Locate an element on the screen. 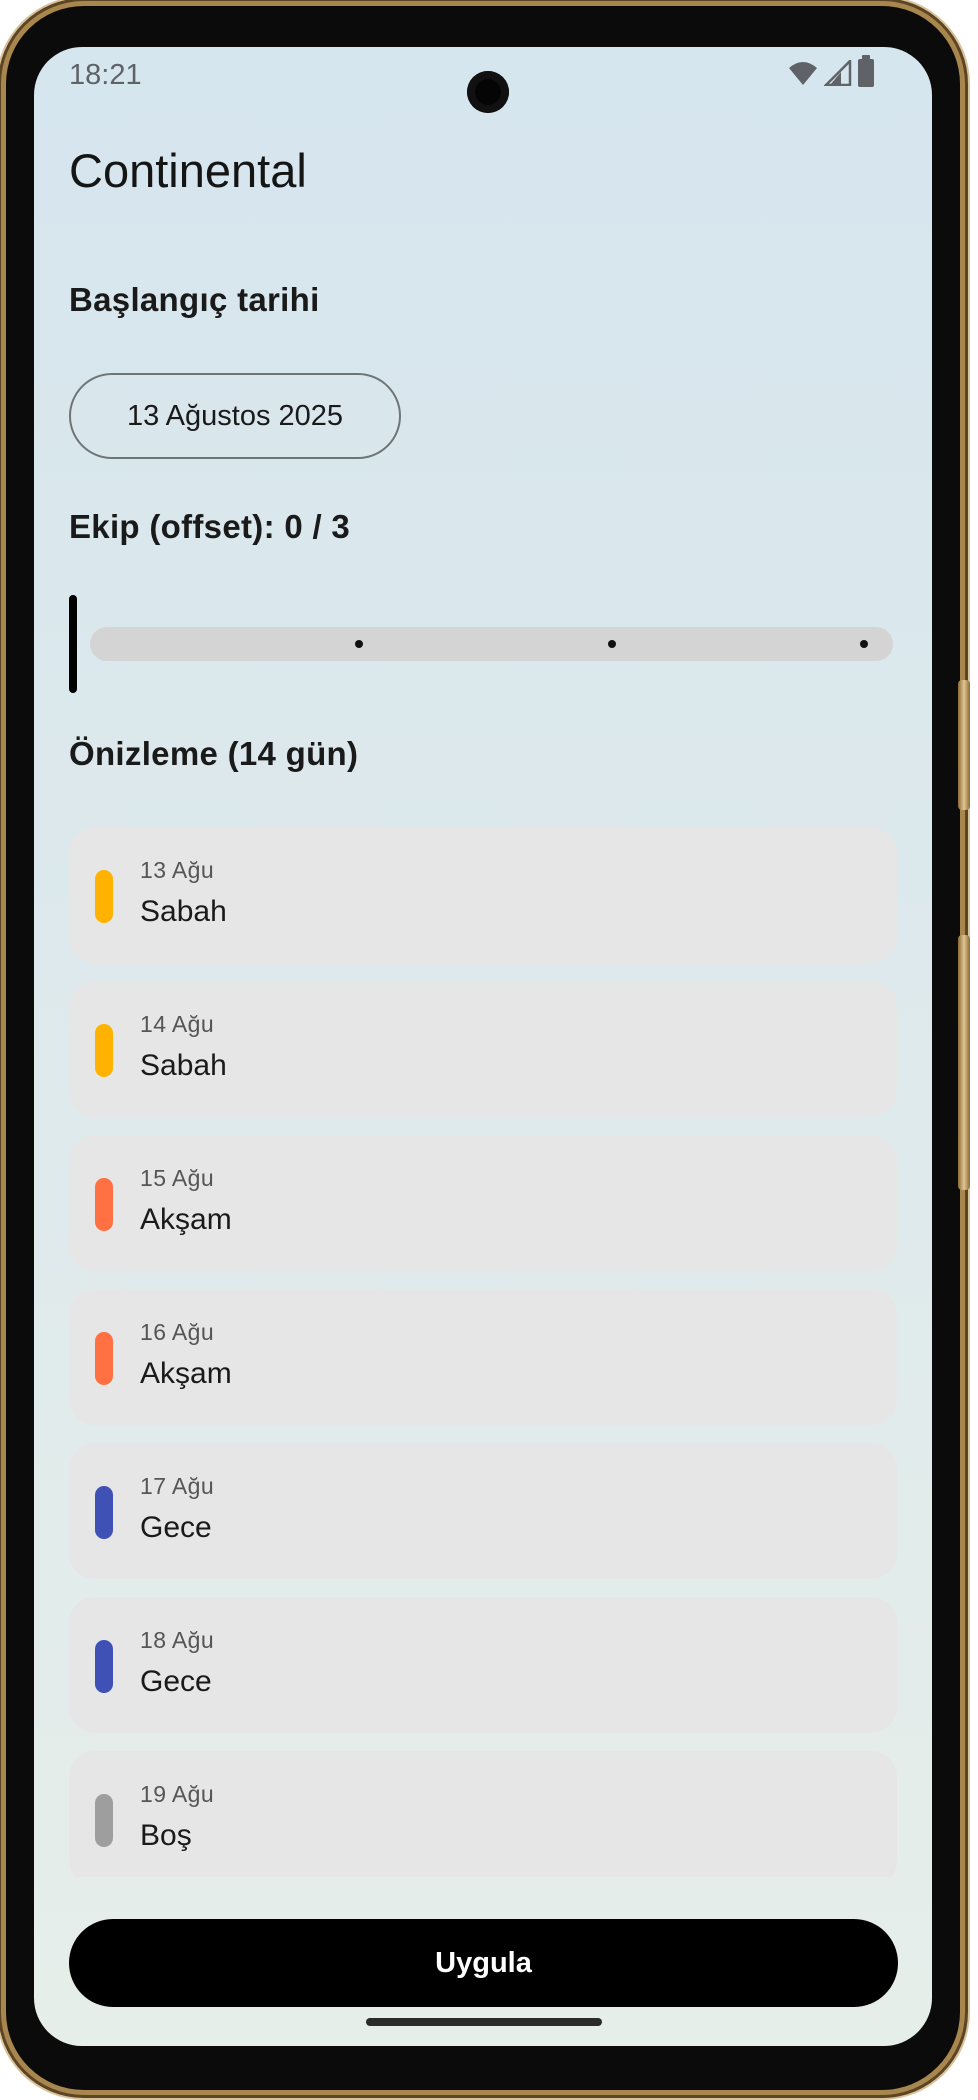  slider-track is located at coordinates (491, 644).